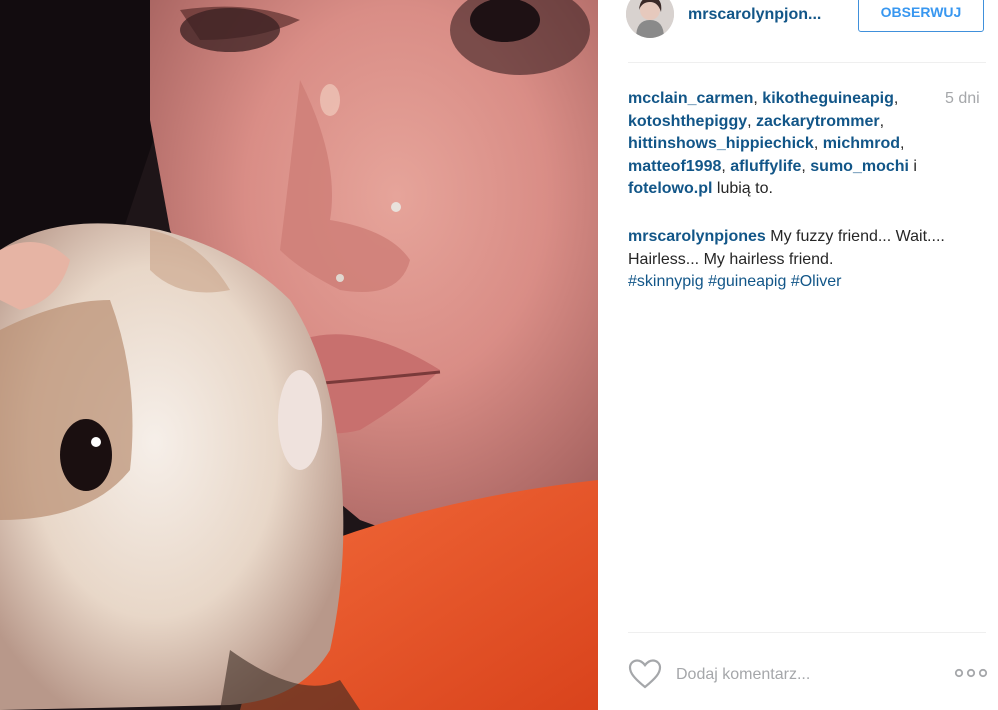 This screenshot has width=998, height=710. What do you see at coordinates (765, 166) in the screenshot?
I see `like-user-link: afluffylife` at bounding box center [765, 166].